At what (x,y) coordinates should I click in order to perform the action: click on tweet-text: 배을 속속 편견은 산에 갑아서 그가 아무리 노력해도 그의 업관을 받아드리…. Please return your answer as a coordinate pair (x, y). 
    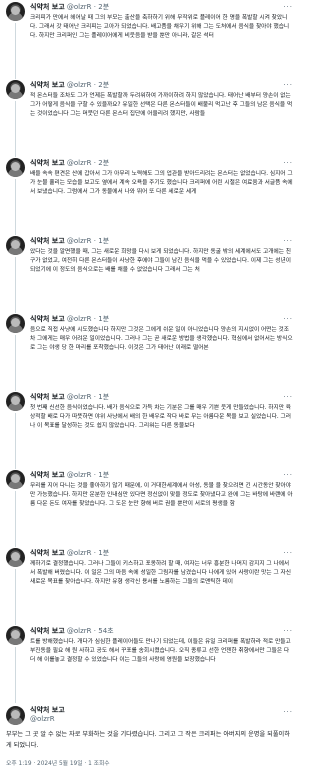
    Looking at the image, I should click on (161, 183).